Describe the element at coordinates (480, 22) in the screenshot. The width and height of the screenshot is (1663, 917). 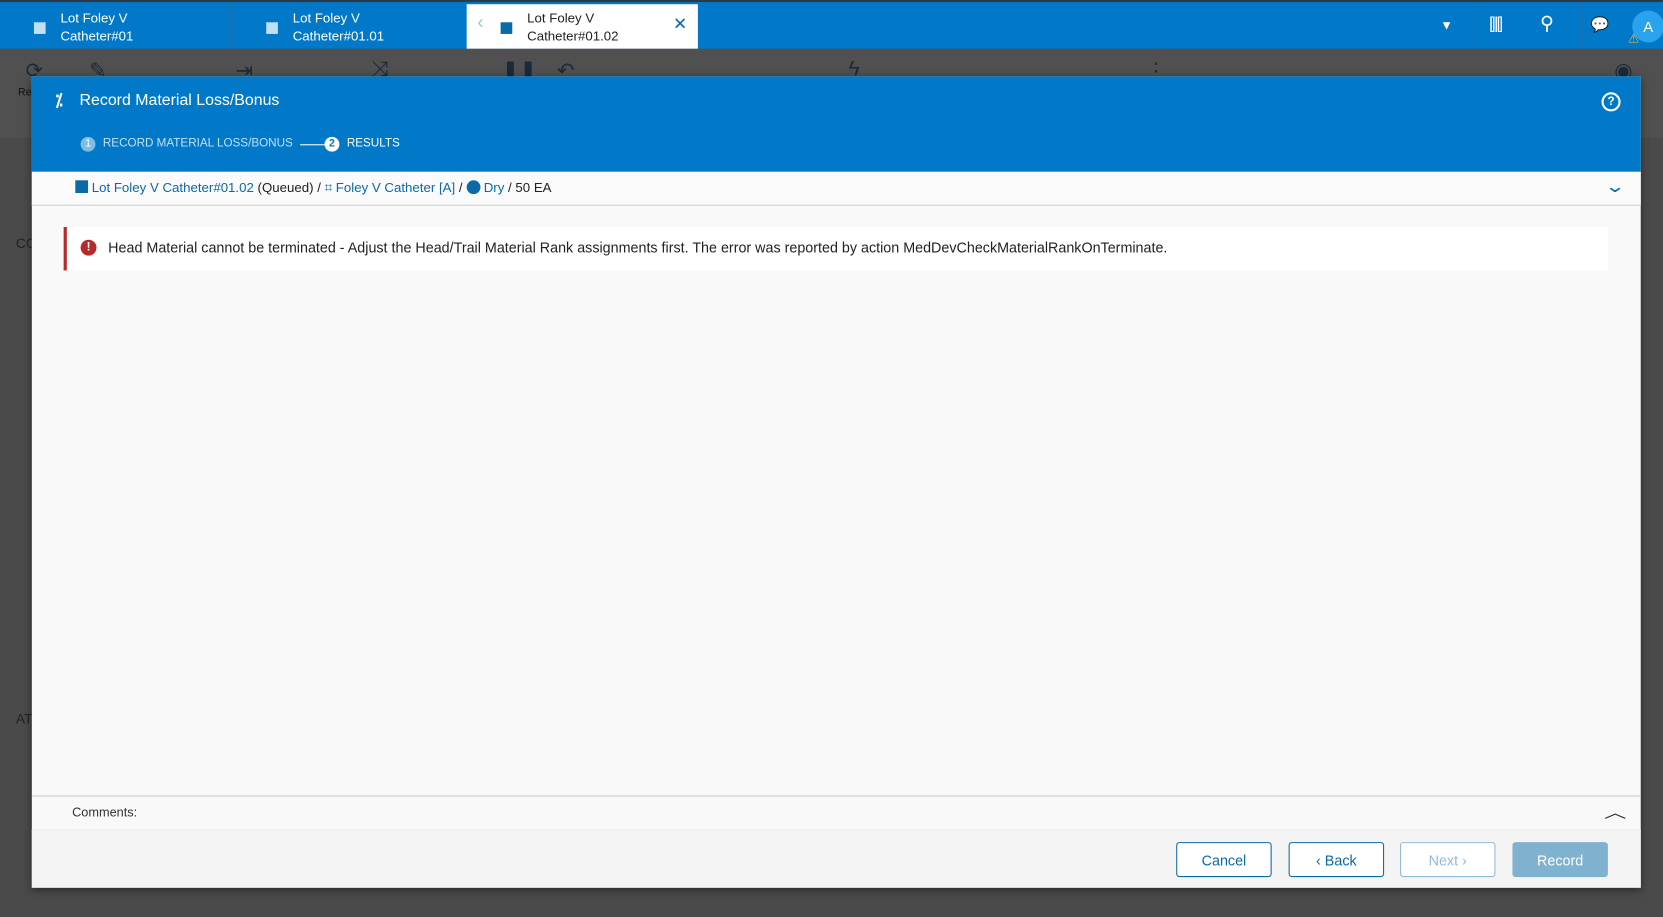
I see `scroll-left-icon: ‹` at that location.